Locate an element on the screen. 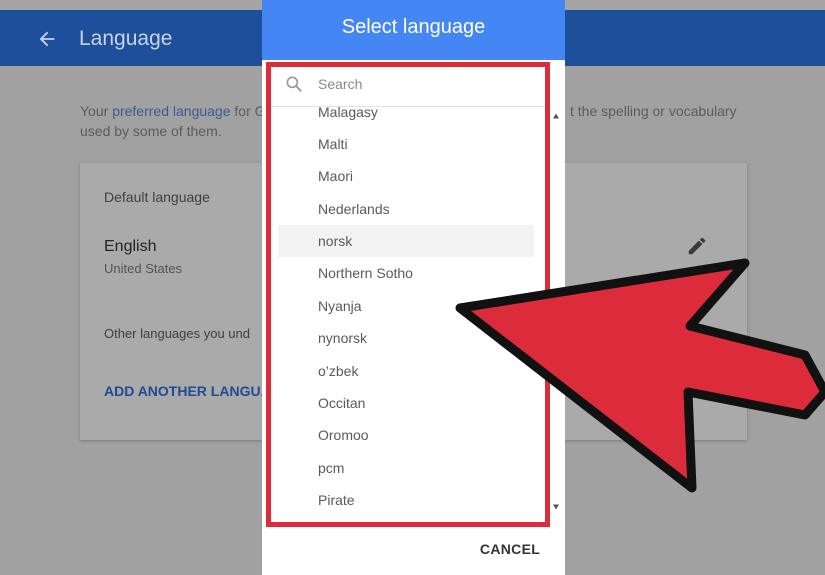 The height and width of the screenshot is (575, 825). intro-prefix: Your is located at coordinates (96, 111).